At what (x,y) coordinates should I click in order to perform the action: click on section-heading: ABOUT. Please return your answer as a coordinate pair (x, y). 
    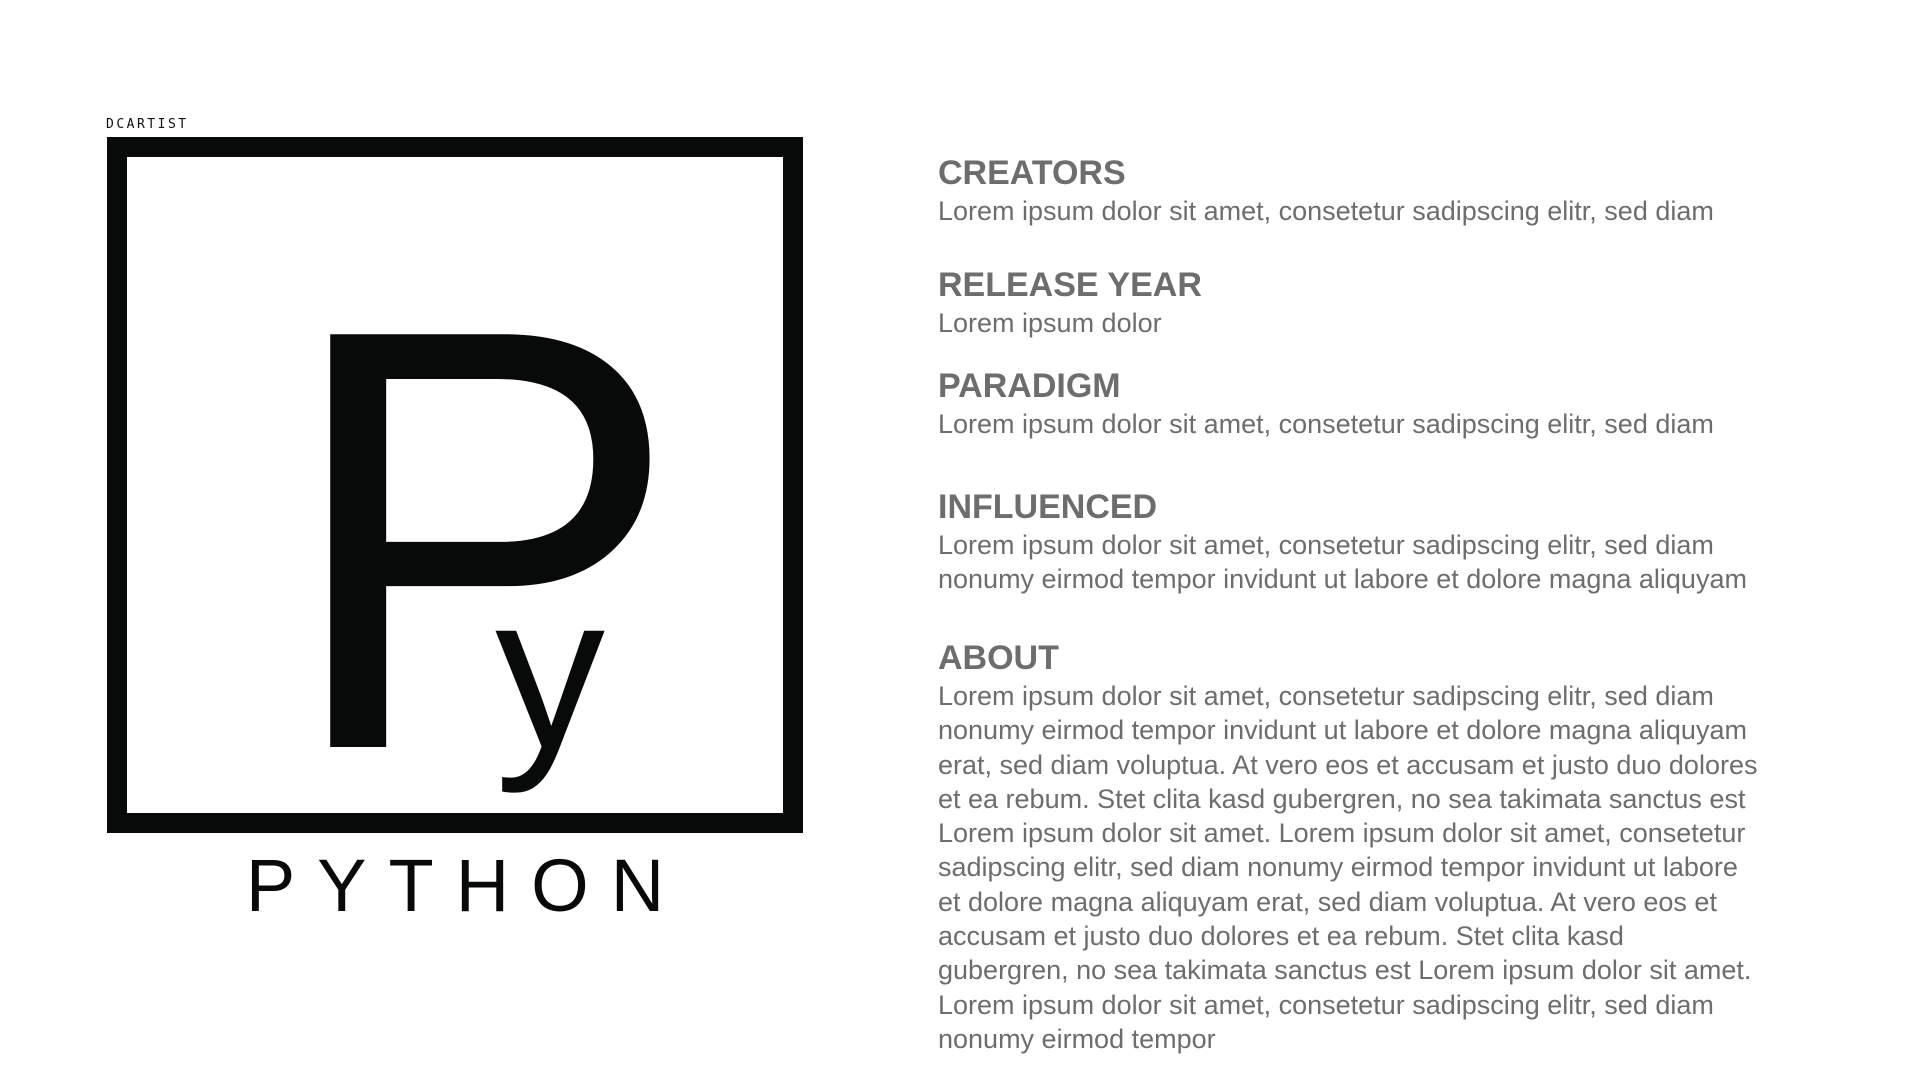
    Looking at the image, I should click on (998, 658).